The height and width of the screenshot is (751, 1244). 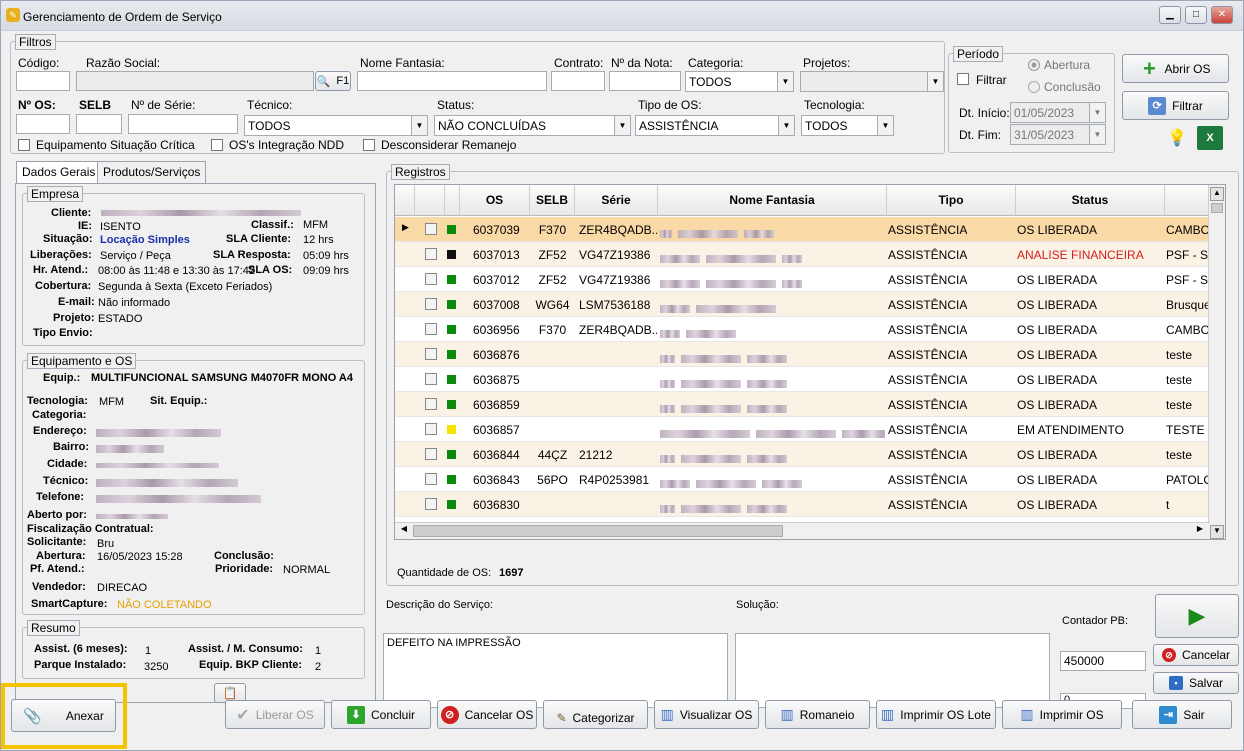 What do you see at coordinates (872, 81) in the screenshot?
I see `projetos-select: ▼` at bounding box center [872, 81].